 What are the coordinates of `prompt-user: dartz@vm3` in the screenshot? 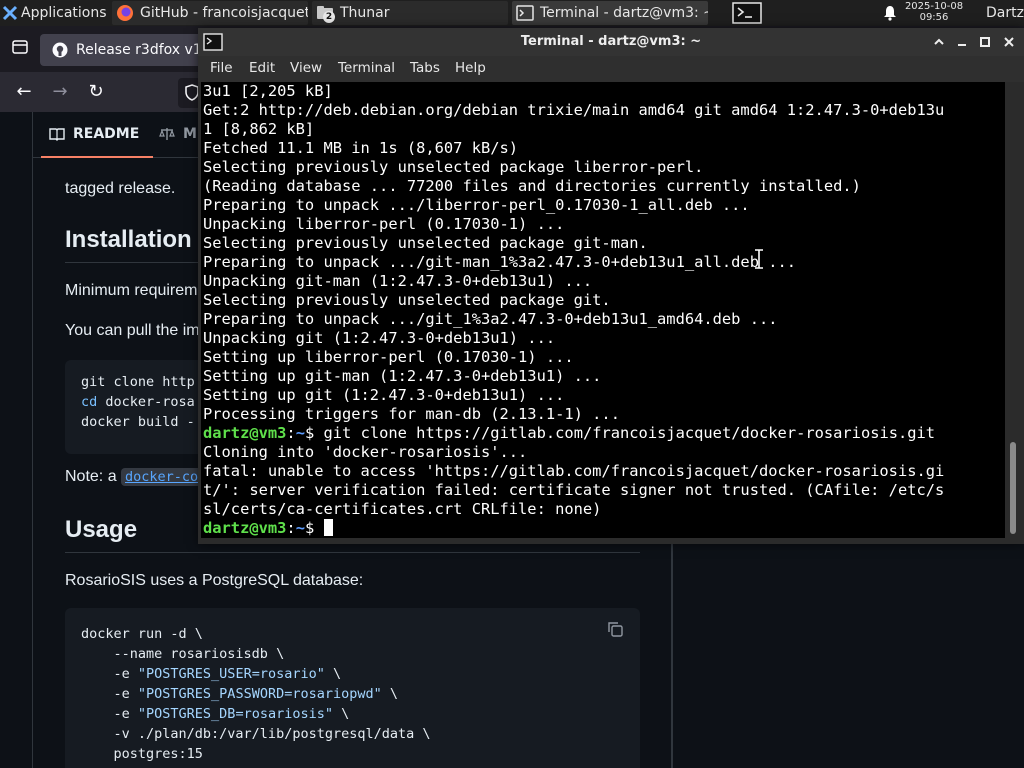 It's located at (245, 528).